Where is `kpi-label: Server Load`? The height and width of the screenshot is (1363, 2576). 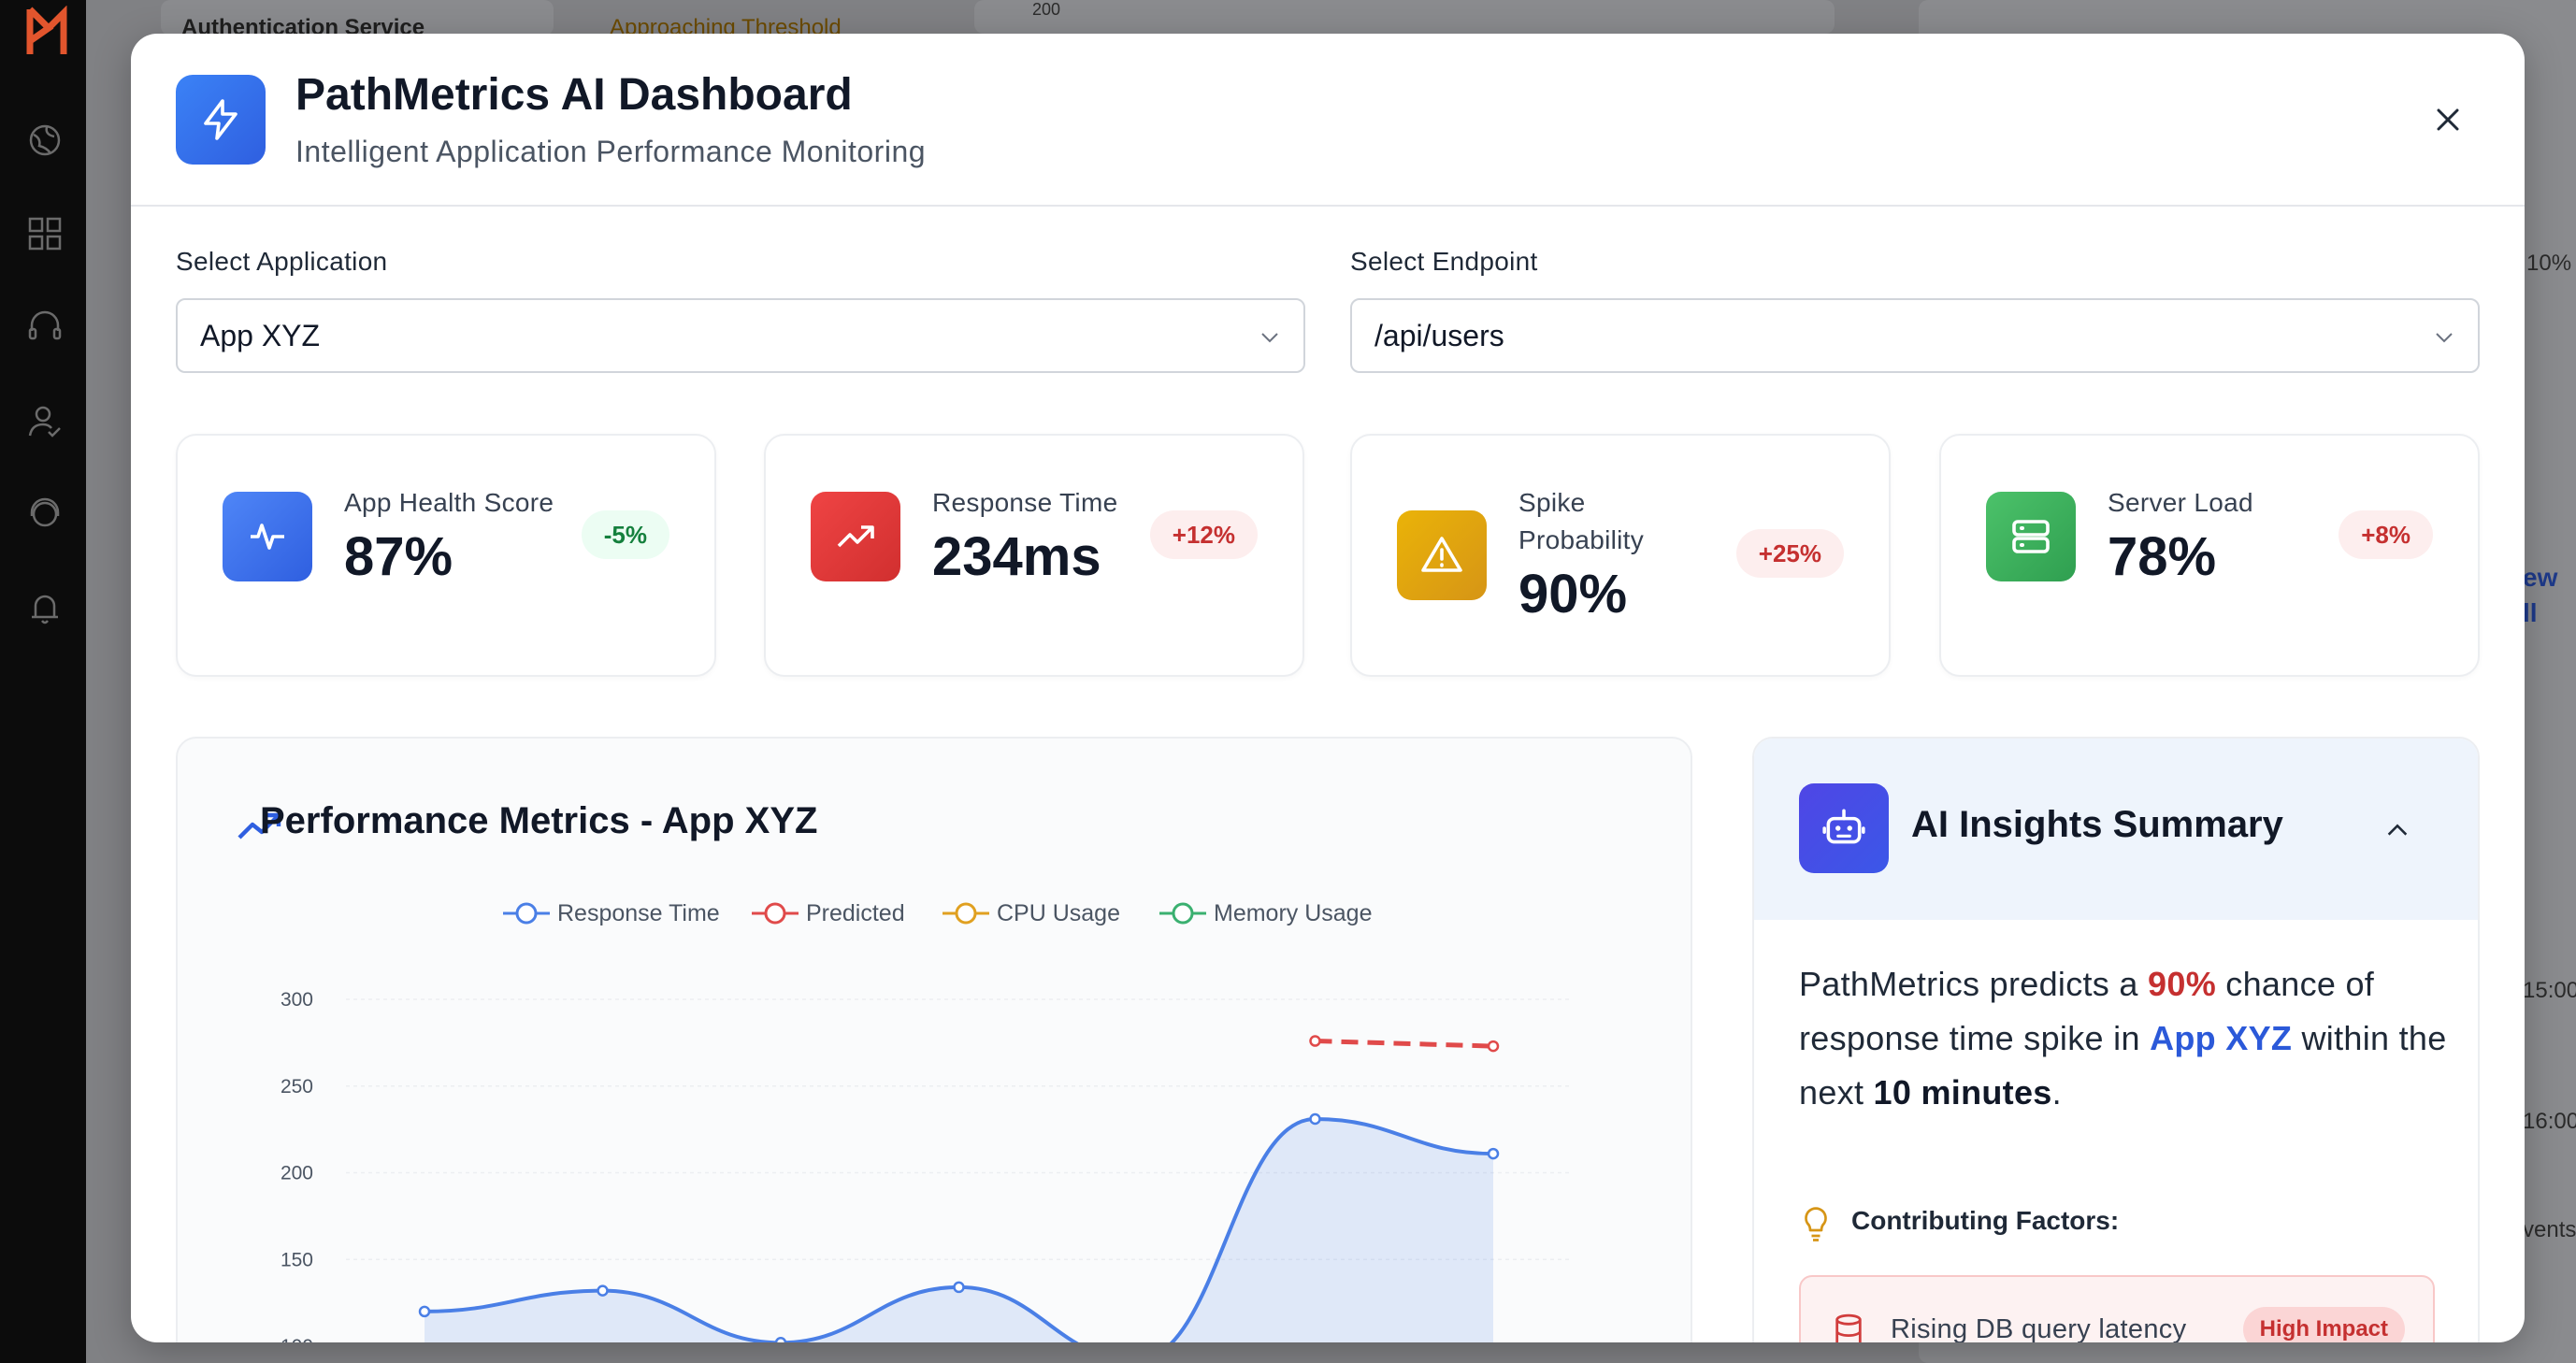
kpi-label: Server Load is located at coordinates (2181, 502).